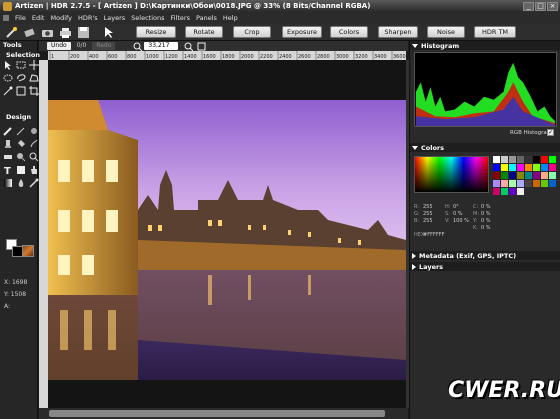  What do you see at coordinates (21, 91) in the screenshot?
I see `color-select-icon` at bounding box center [21, 91].